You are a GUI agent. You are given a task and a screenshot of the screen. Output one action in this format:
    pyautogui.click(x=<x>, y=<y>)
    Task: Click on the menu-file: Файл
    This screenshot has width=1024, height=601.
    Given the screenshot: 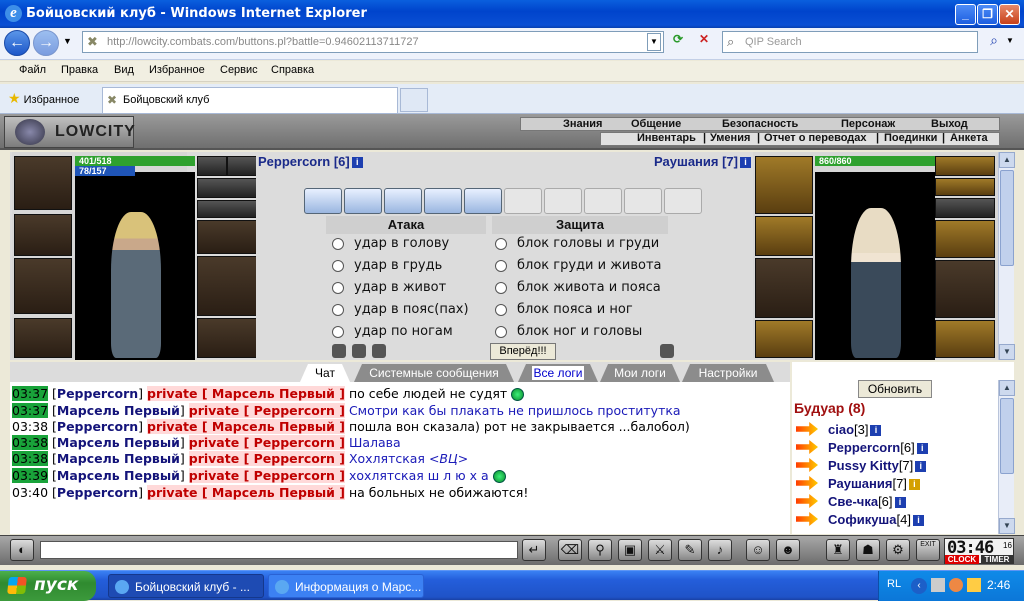 What is the action you would take?
    pyautogui.click(x=32, y=70)
    